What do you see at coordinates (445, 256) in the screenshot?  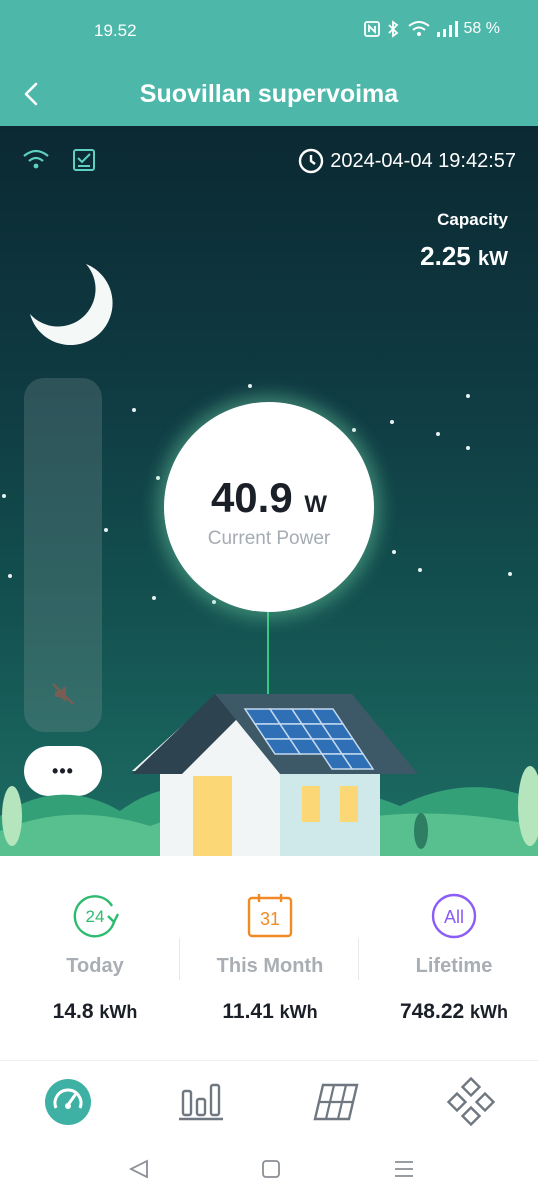 I see `capacity-number: 2.25` at bounding box center [445, 256].